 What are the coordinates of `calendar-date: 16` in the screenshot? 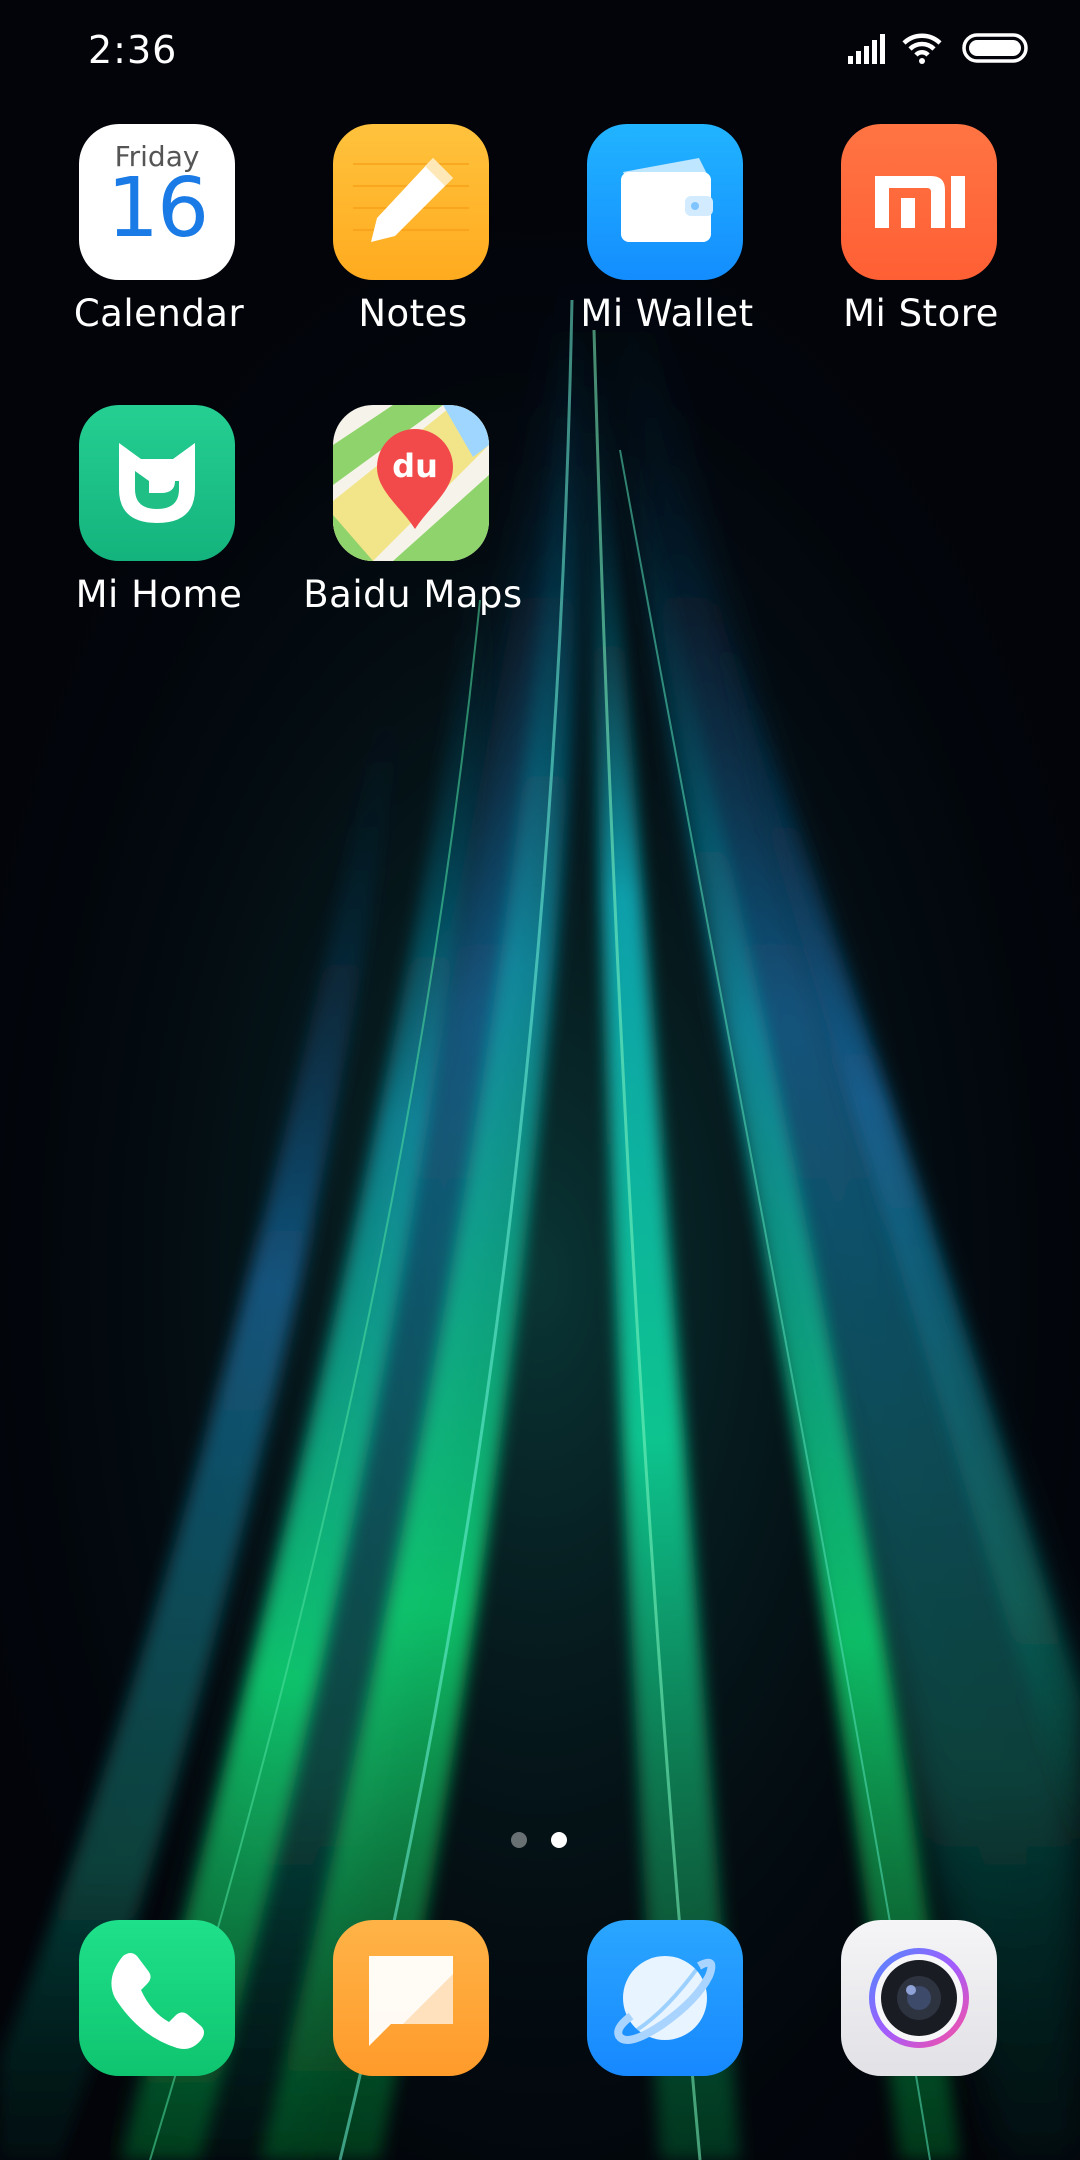 It's located at (157, 208).